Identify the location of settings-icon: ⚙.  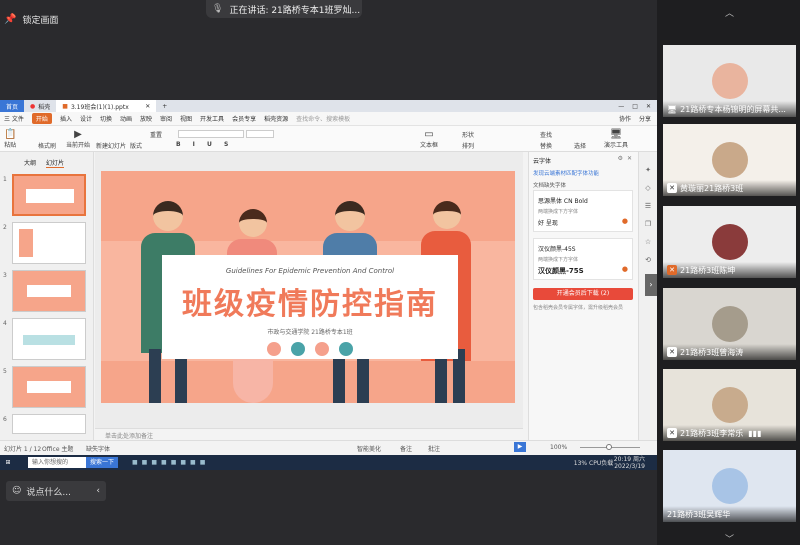
(620, 158).